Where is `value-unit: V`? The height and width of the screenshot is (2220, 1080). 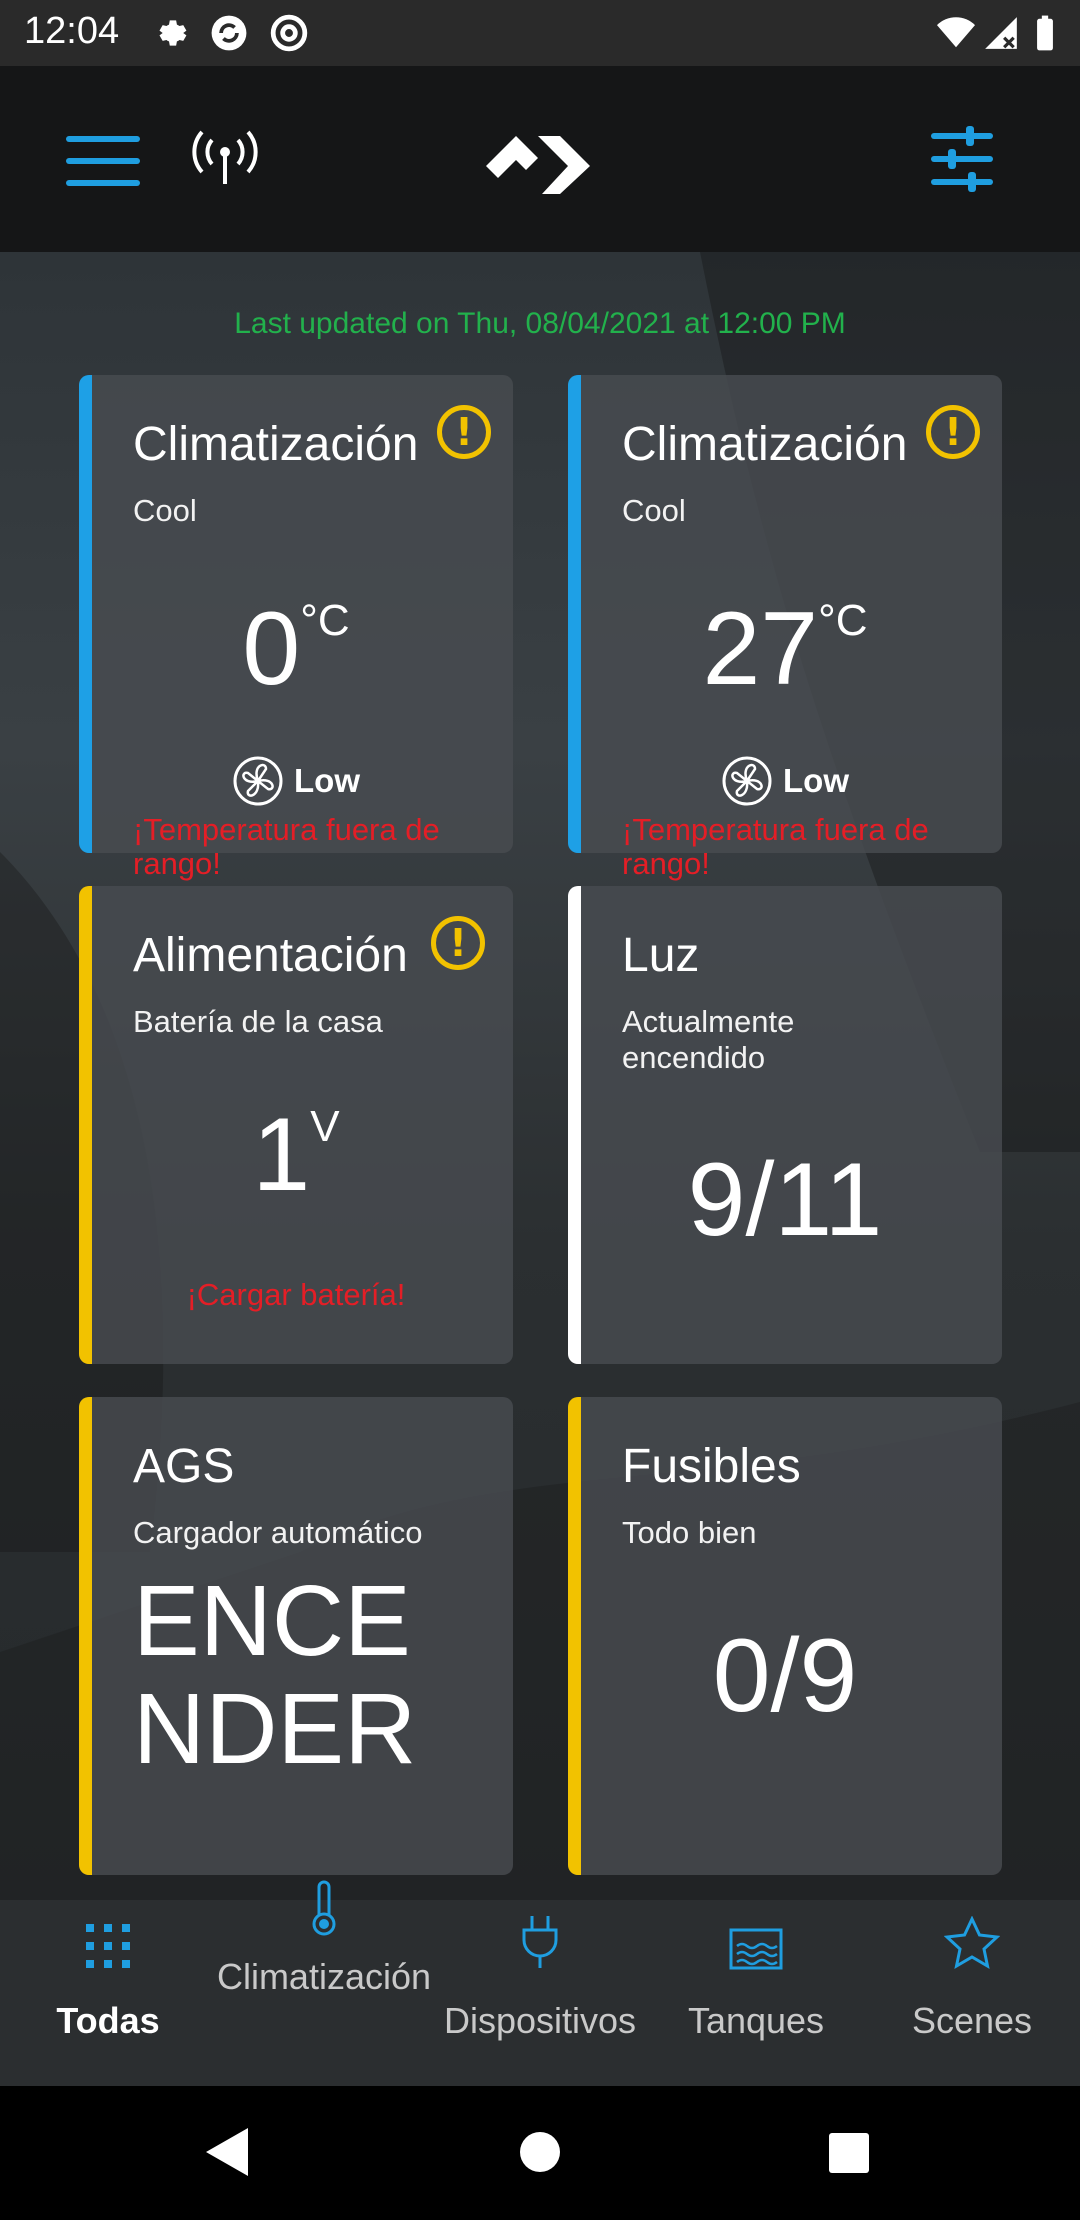 value-unit: V is located at coordinates (325, 1126).